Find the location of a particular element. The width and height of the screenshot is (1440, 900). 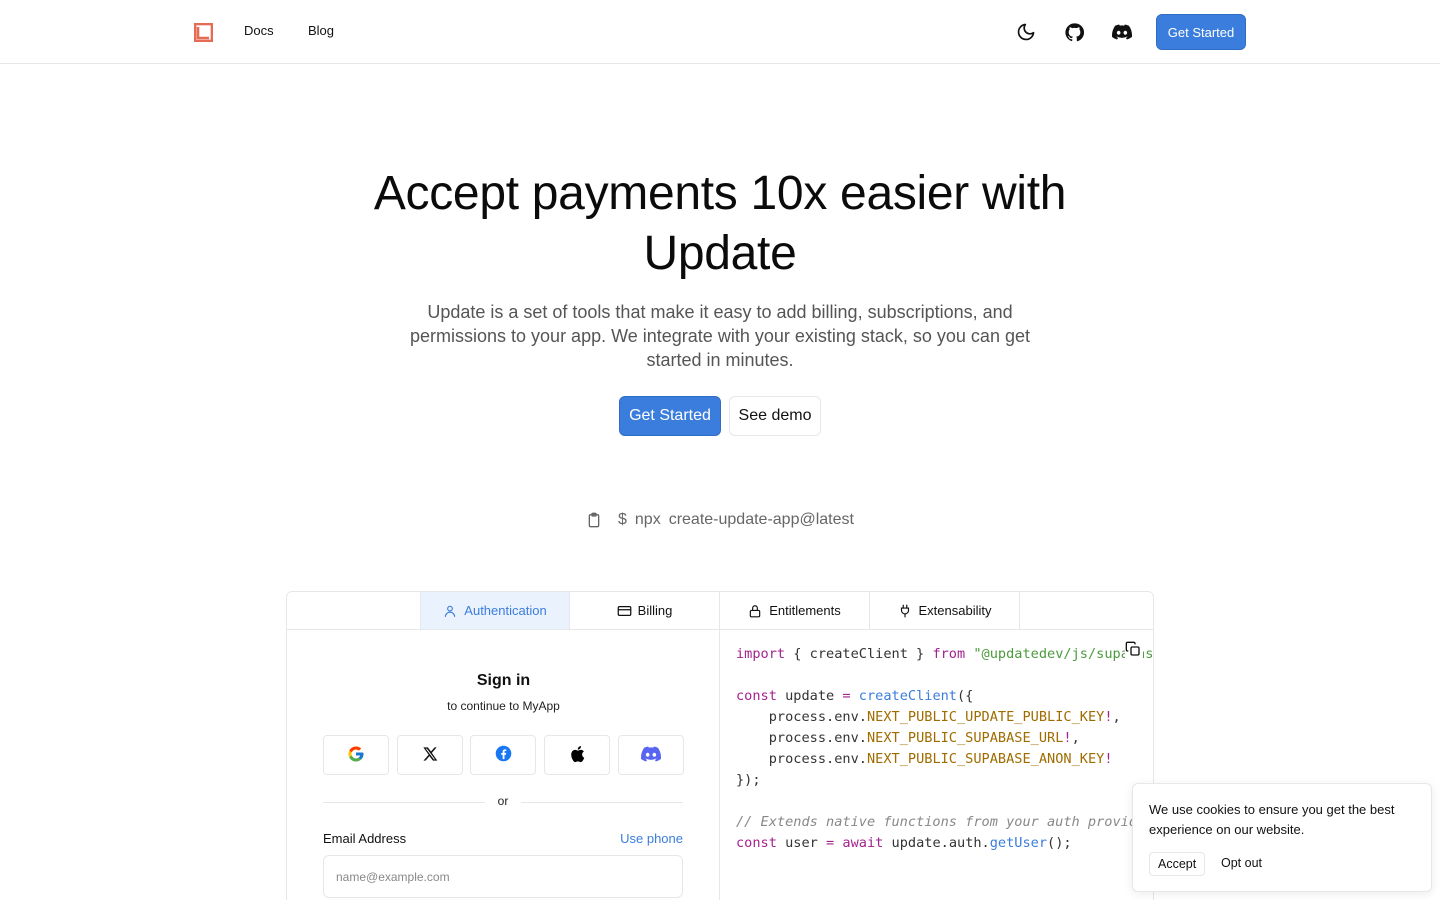

code-token: { createClient } is located at coordinates (859, 654).